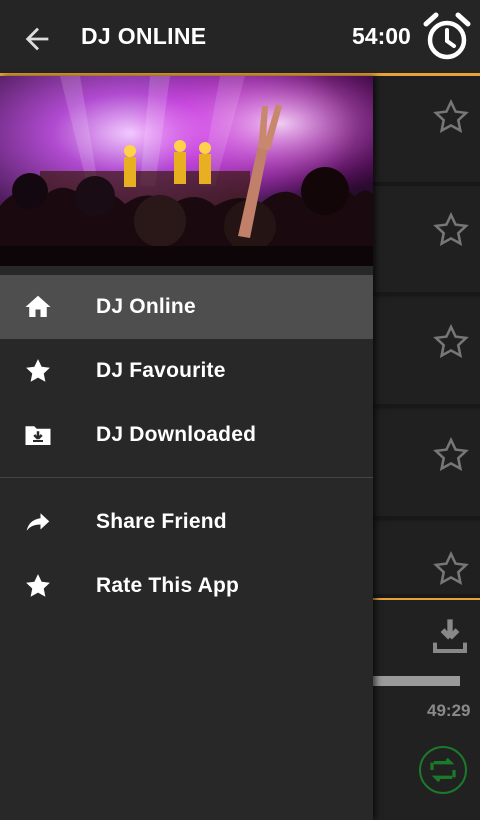  I want to click on menu-divider, so click(186, 477).